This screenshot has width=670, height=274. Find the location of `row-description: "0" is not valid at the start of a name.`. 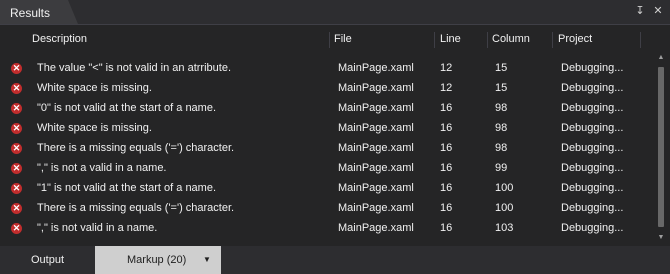

row-description: "0" is not valid at the start of a name. is located at coordinates (127, 108).